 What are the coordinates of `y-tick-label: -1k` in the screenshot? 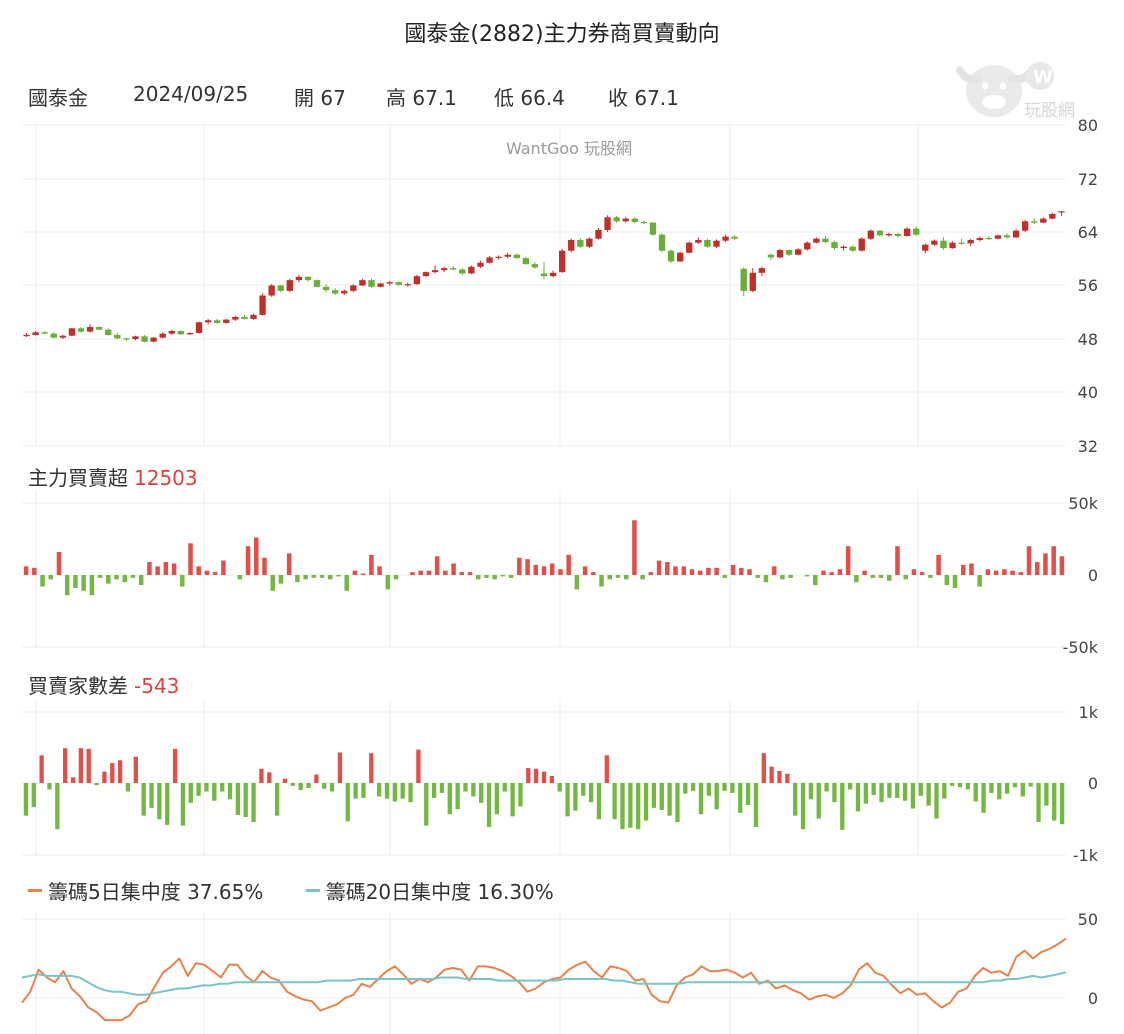 It's located at (1086, 855).